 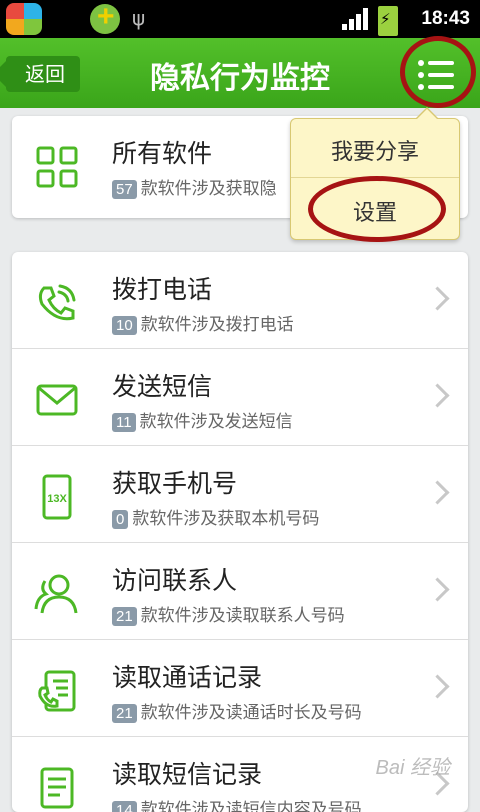 I want to click on item-name: 读取短信记录, so click(x=187, y=774).